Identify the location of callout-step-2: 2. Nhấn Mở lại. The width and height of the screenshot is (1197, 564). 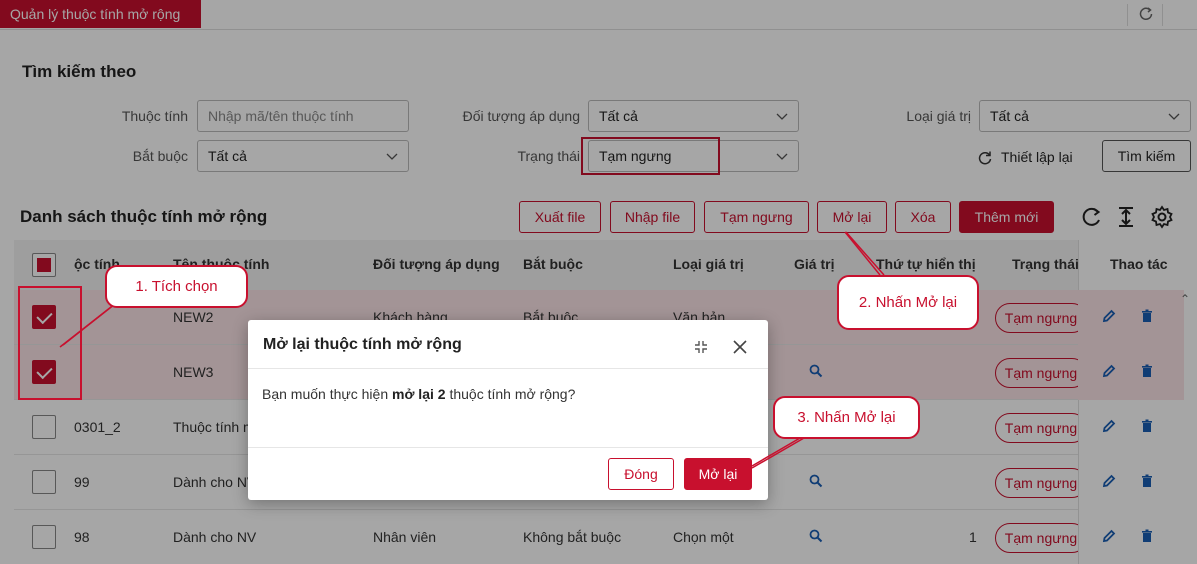
(908, 302).